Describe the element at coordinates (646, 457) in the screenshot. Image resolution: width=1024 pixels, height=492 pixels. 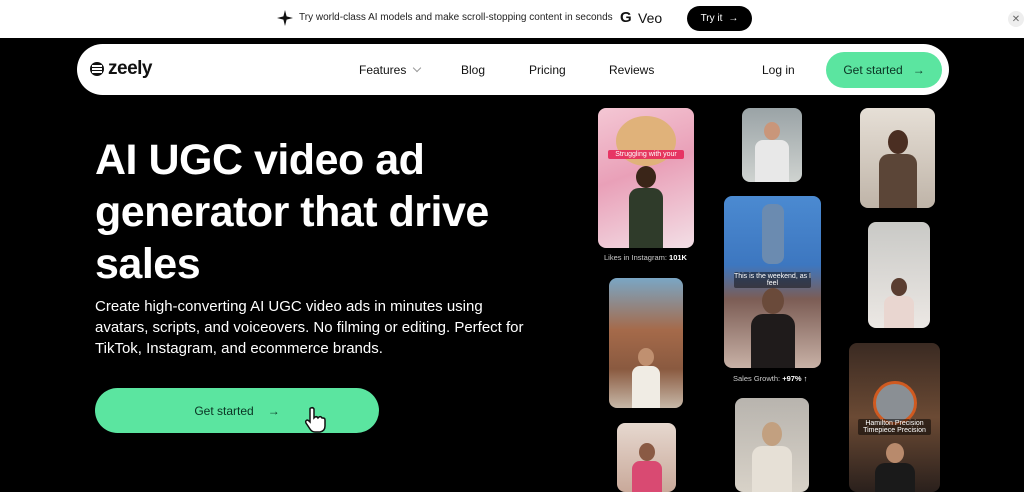
I see `video-card-pink` at that location.